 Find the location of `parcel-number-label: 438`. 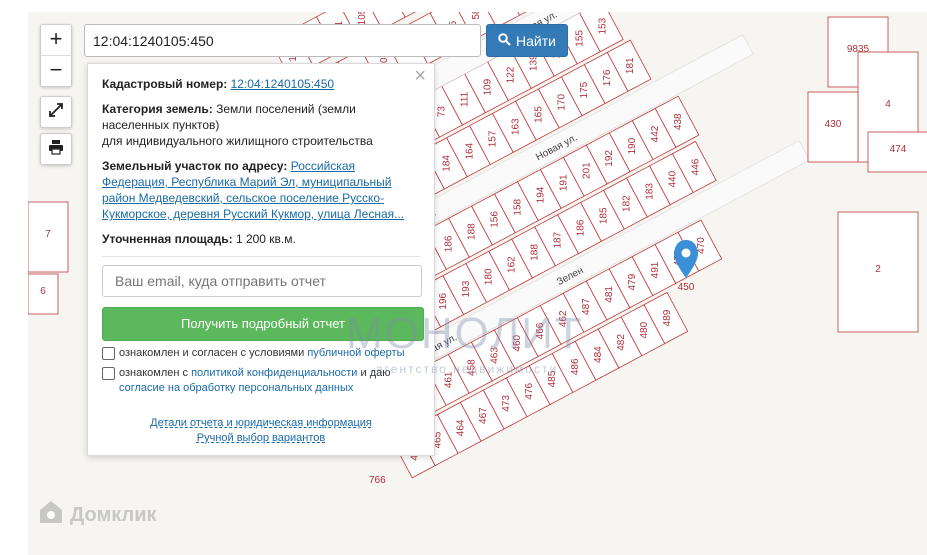

parcel-number-label: 438 is located at coordinates (678, 121).